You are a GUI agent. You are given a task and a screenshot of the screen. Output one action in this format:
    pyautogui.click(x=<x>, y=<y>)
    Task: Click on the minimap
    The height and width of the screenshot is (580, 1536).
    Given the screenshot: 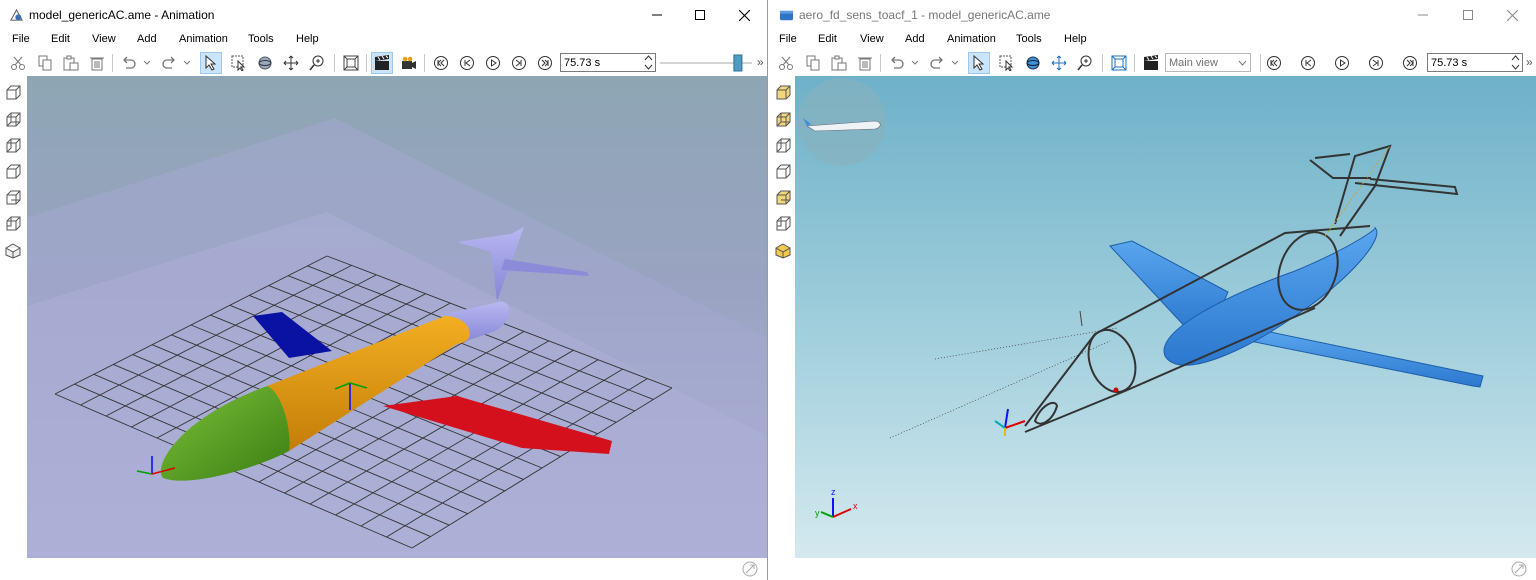 What is the action you would take?
    pyautogui.click(x=842, y=122)
    